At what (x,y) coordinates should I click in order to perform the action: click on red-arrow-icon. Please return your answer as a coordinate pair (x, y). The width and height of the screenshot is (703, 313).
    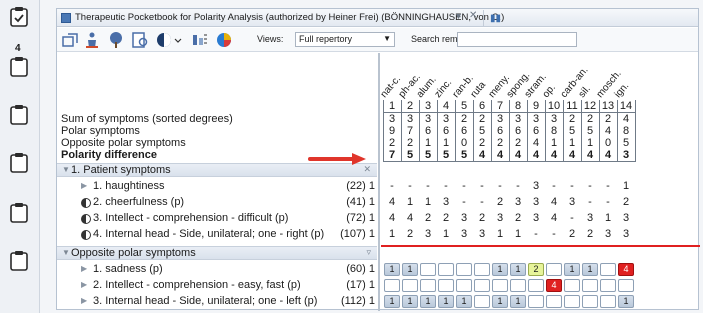
    Looking at the image, I should click on (337, 159).